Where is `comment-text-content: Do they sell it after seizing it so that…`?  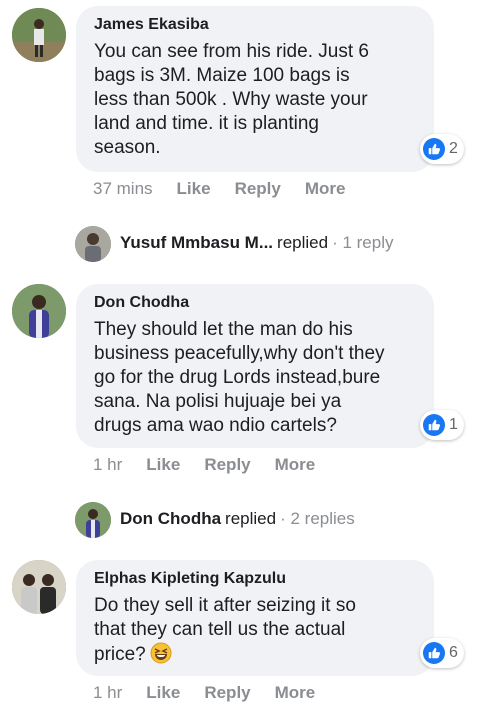
comment-text-content: Do they sell it after seizing it so that… is located at coordinates (225, 630).